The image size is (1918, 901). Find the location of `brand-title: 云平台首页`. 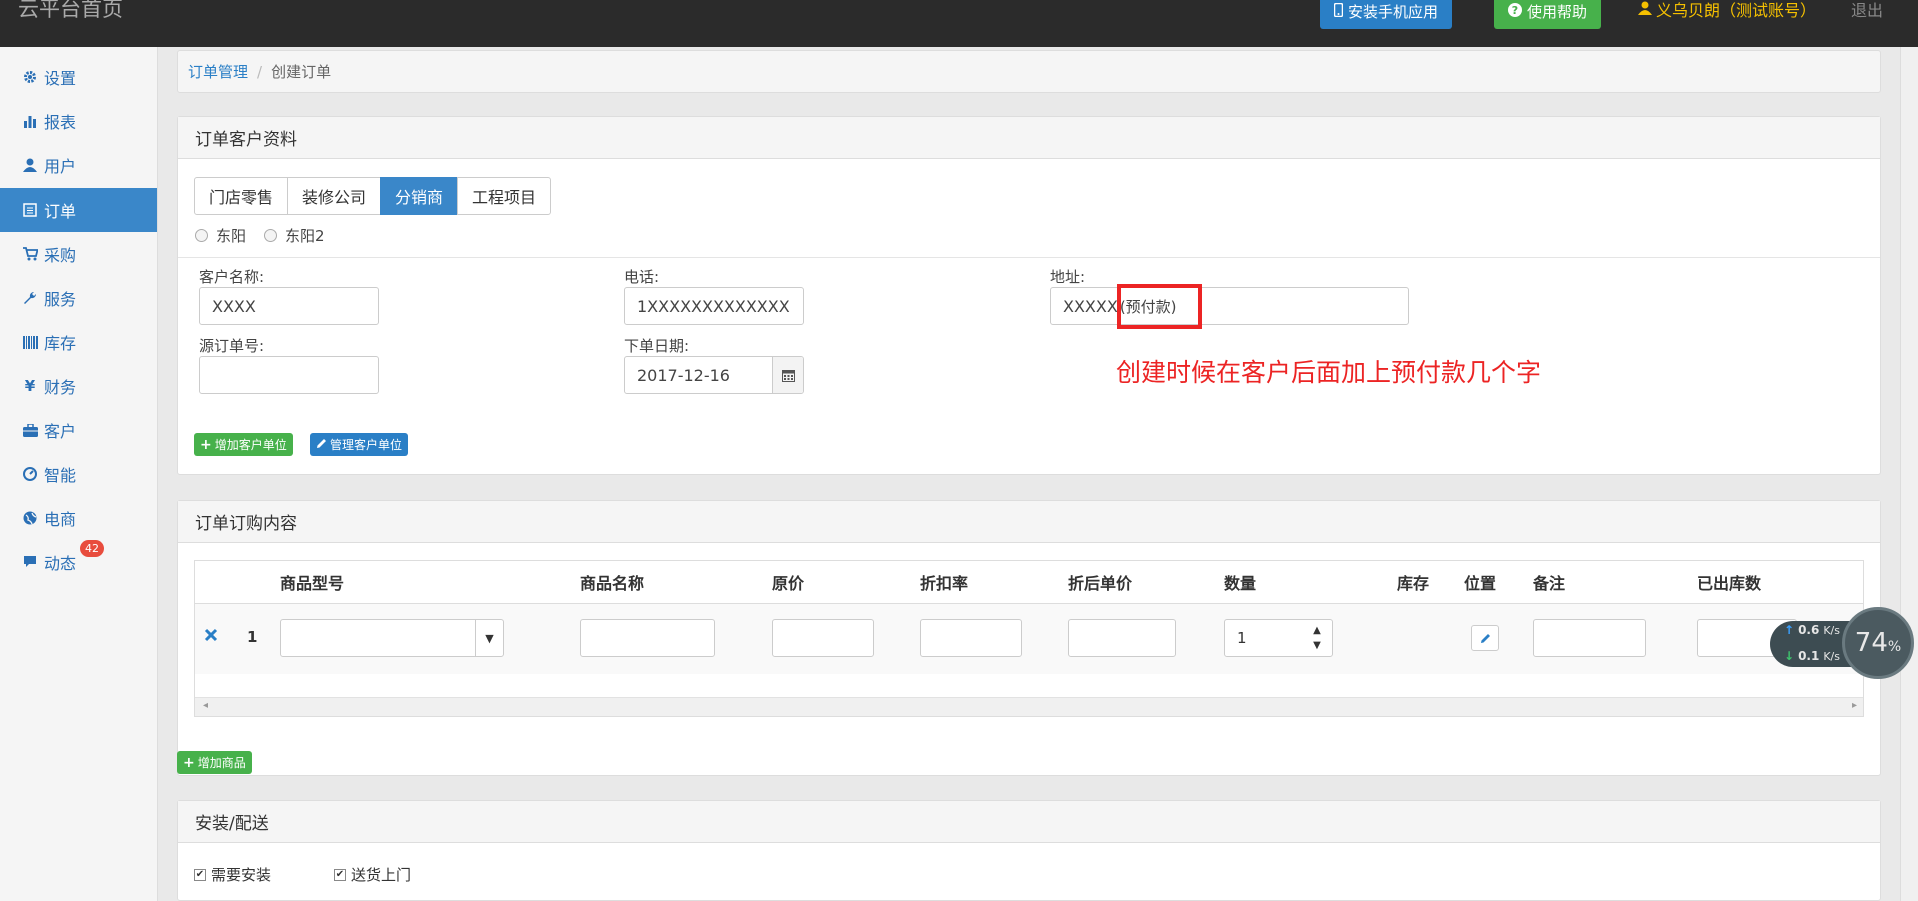

brand-title: 云平台首页 is located at coordinates (70, 11).